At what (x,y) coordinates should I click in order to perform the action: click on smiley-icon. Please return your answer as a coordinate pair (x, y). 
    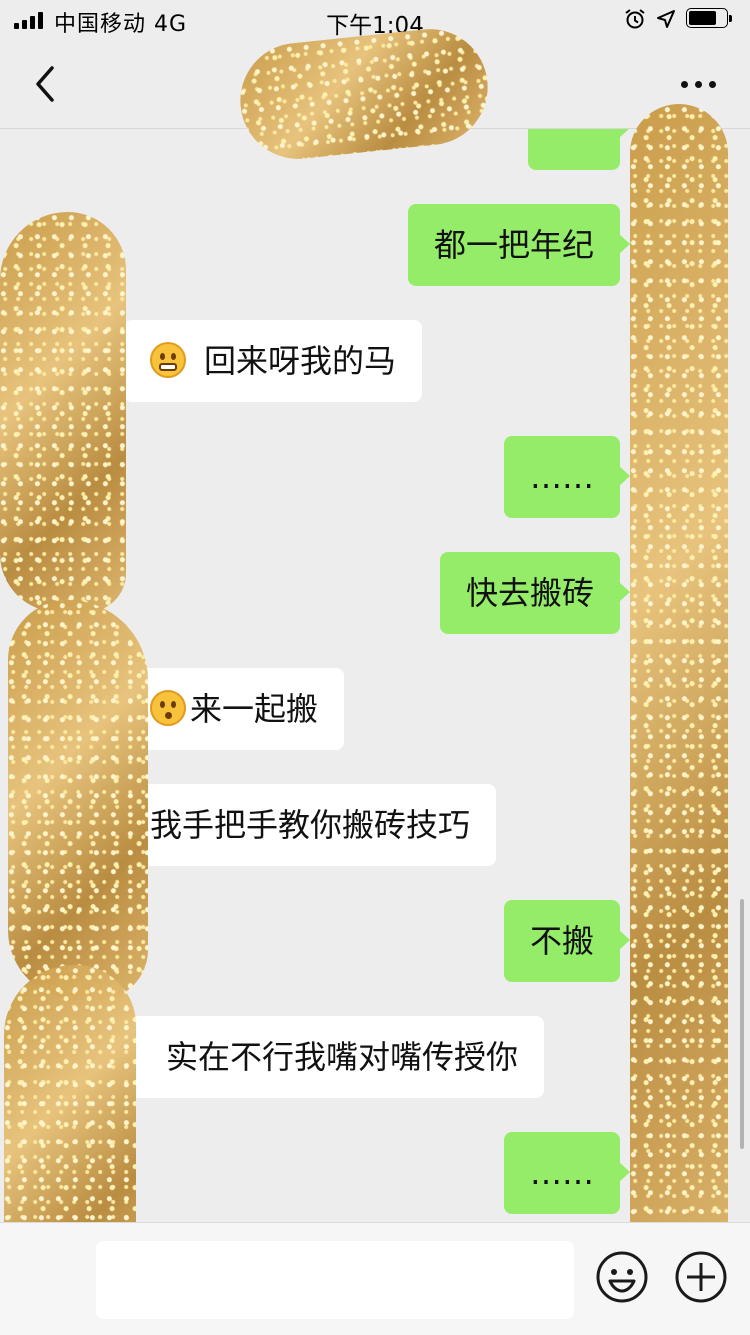
    Looking at the image, I should click on (622, 1277).